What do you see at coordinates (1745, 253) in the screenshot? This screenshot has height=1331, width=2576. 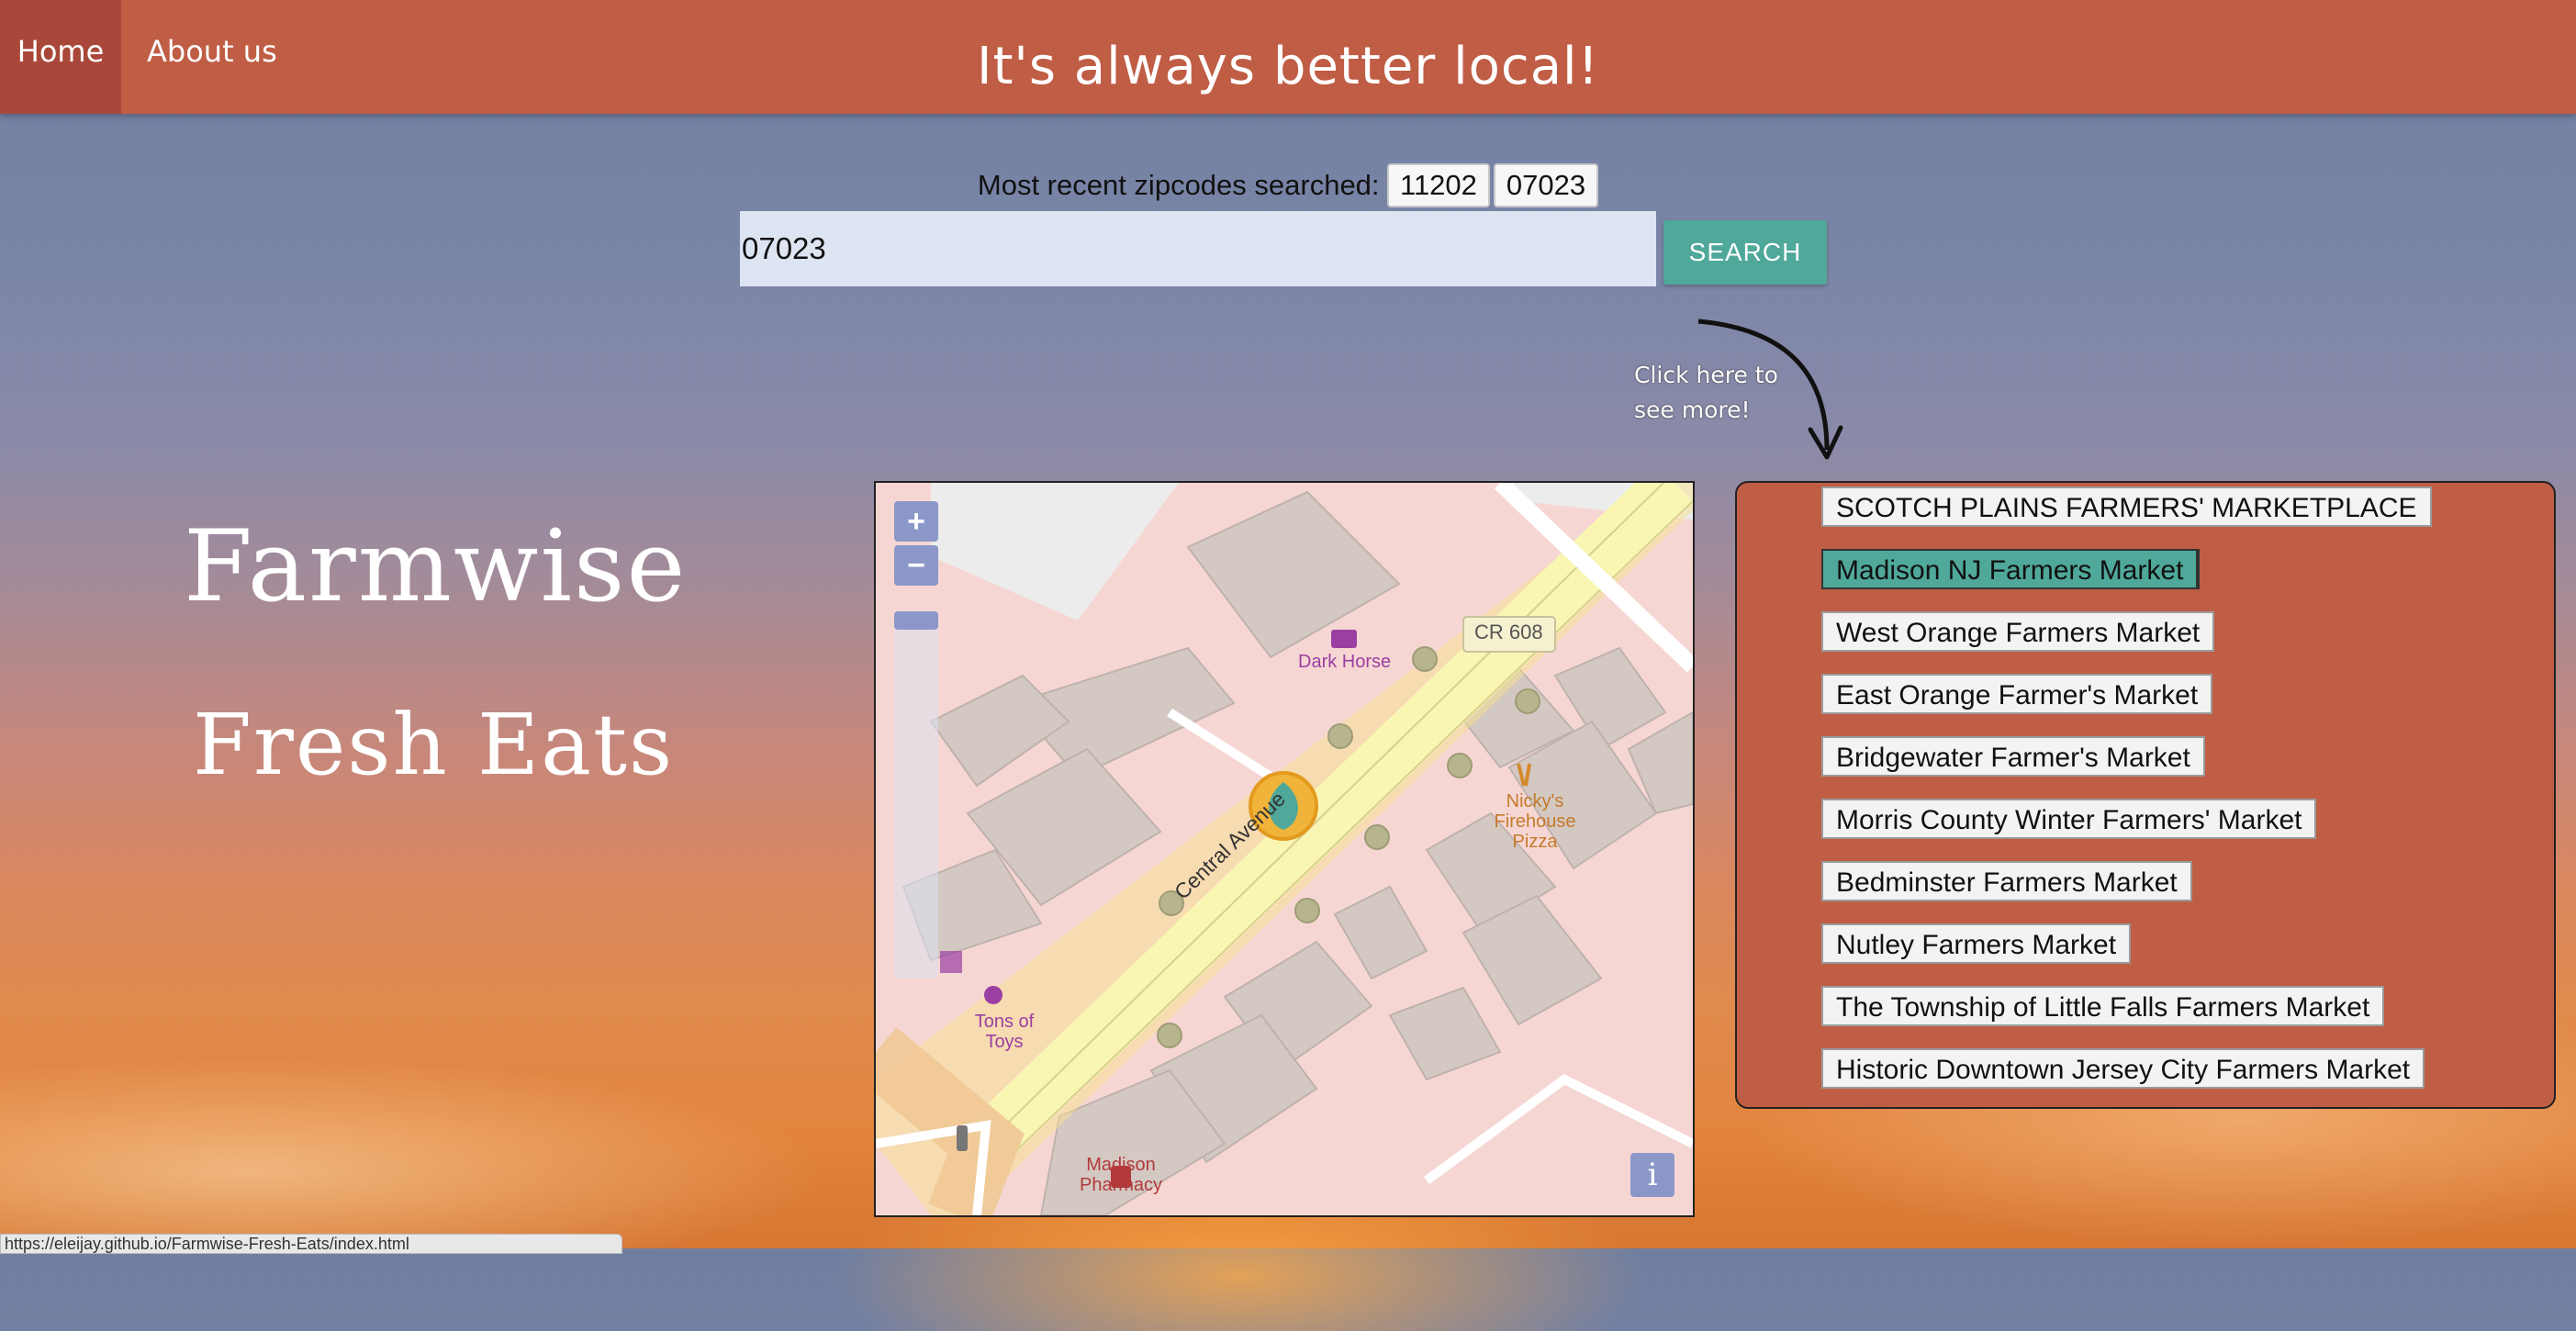 I see `search-button: SEARCH` at bounding box center [1745, 253].